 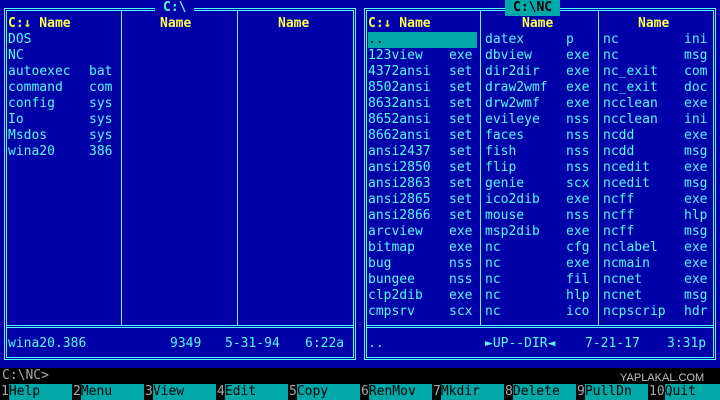 What do you see at coordinates (695, 88) in the screenshot?
I see `file-extension: doc` at bounding box center [695, 88].